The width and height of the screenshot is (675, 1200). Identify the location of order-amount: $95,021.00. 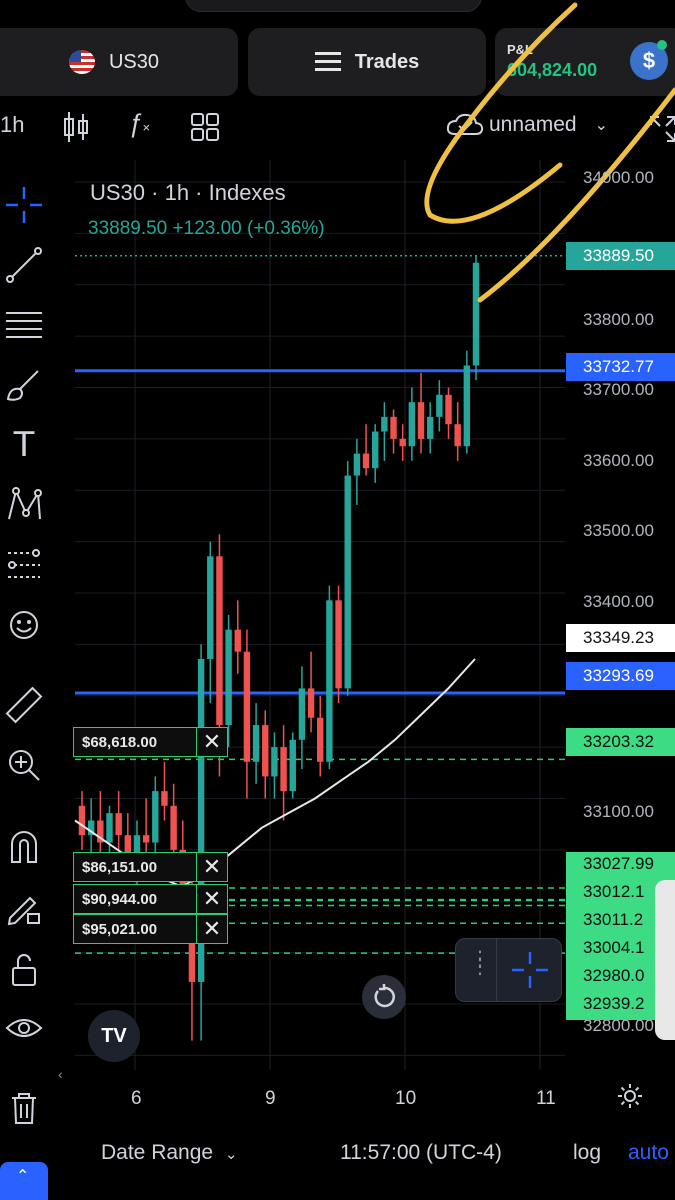
(120, 929).